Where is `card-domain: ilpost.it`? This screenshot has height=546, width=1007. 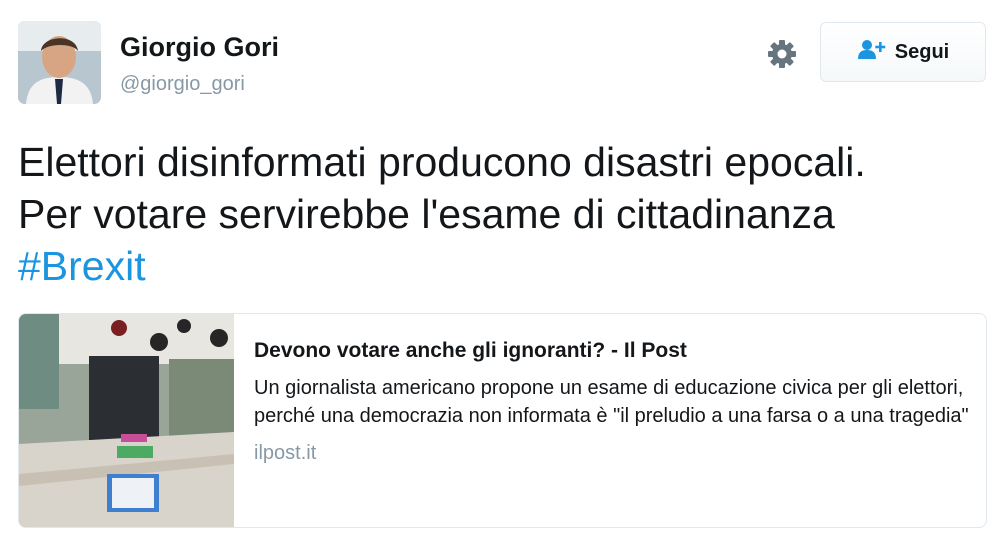 card-domain: ilpost.it is located at coordinates (614, 453).